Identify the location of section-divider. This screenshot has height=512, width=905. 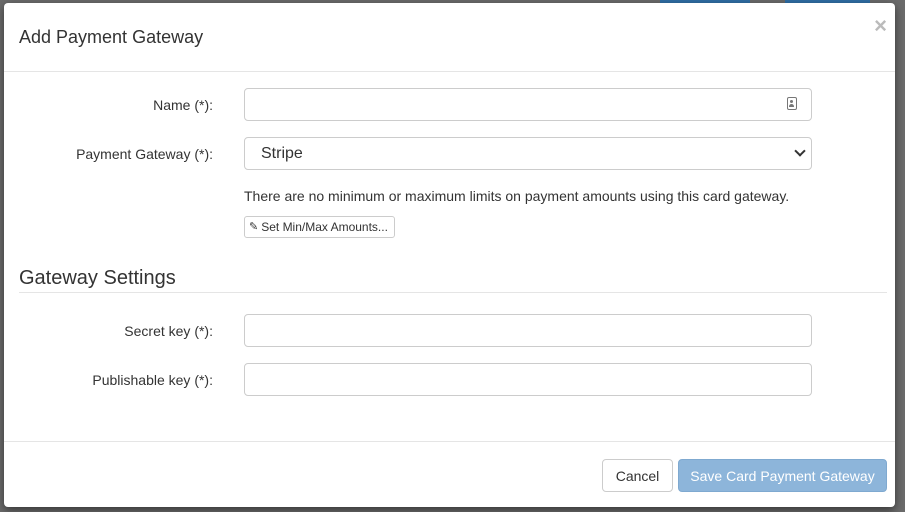
(453, 292).